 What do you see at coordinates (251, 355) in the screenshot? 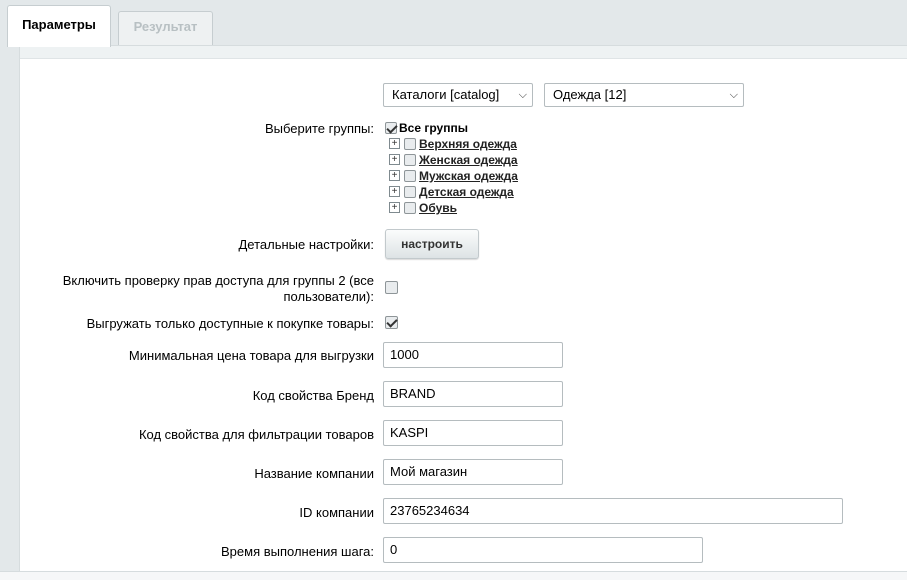
I see `min-price-label: Минимальная цена товара для выгрузки` at bounding box center [251, 355].